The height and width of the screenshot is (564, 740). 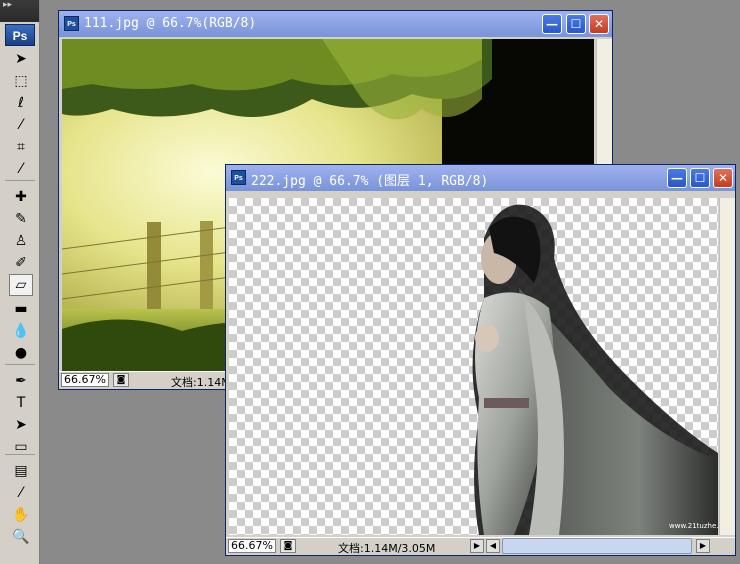 What do you see at coordinates (21, 403) in the screenshot?
I see `type-tool-icon: T` at bounding box center [21, 403].